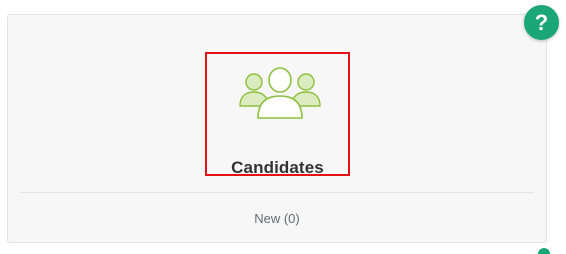 This screenshot has height=254, width=566. I want to click on new-candidates-link: New (0), so click(277, 218).